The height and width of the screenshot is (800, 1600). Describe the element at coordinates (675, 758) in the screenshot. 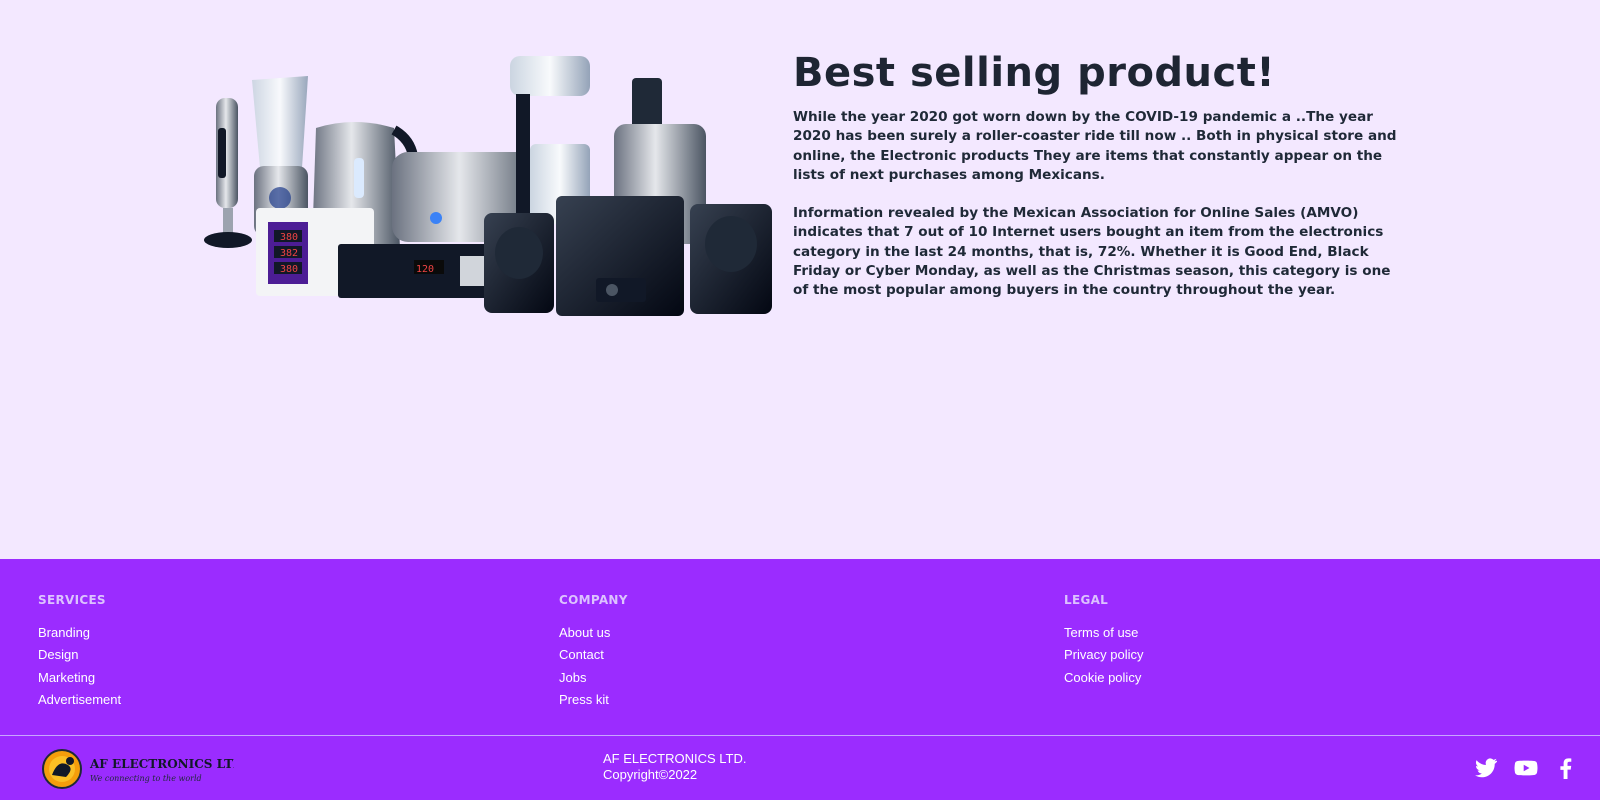

I see `company-name: AF ELECTRONICS LTD.` at that location.